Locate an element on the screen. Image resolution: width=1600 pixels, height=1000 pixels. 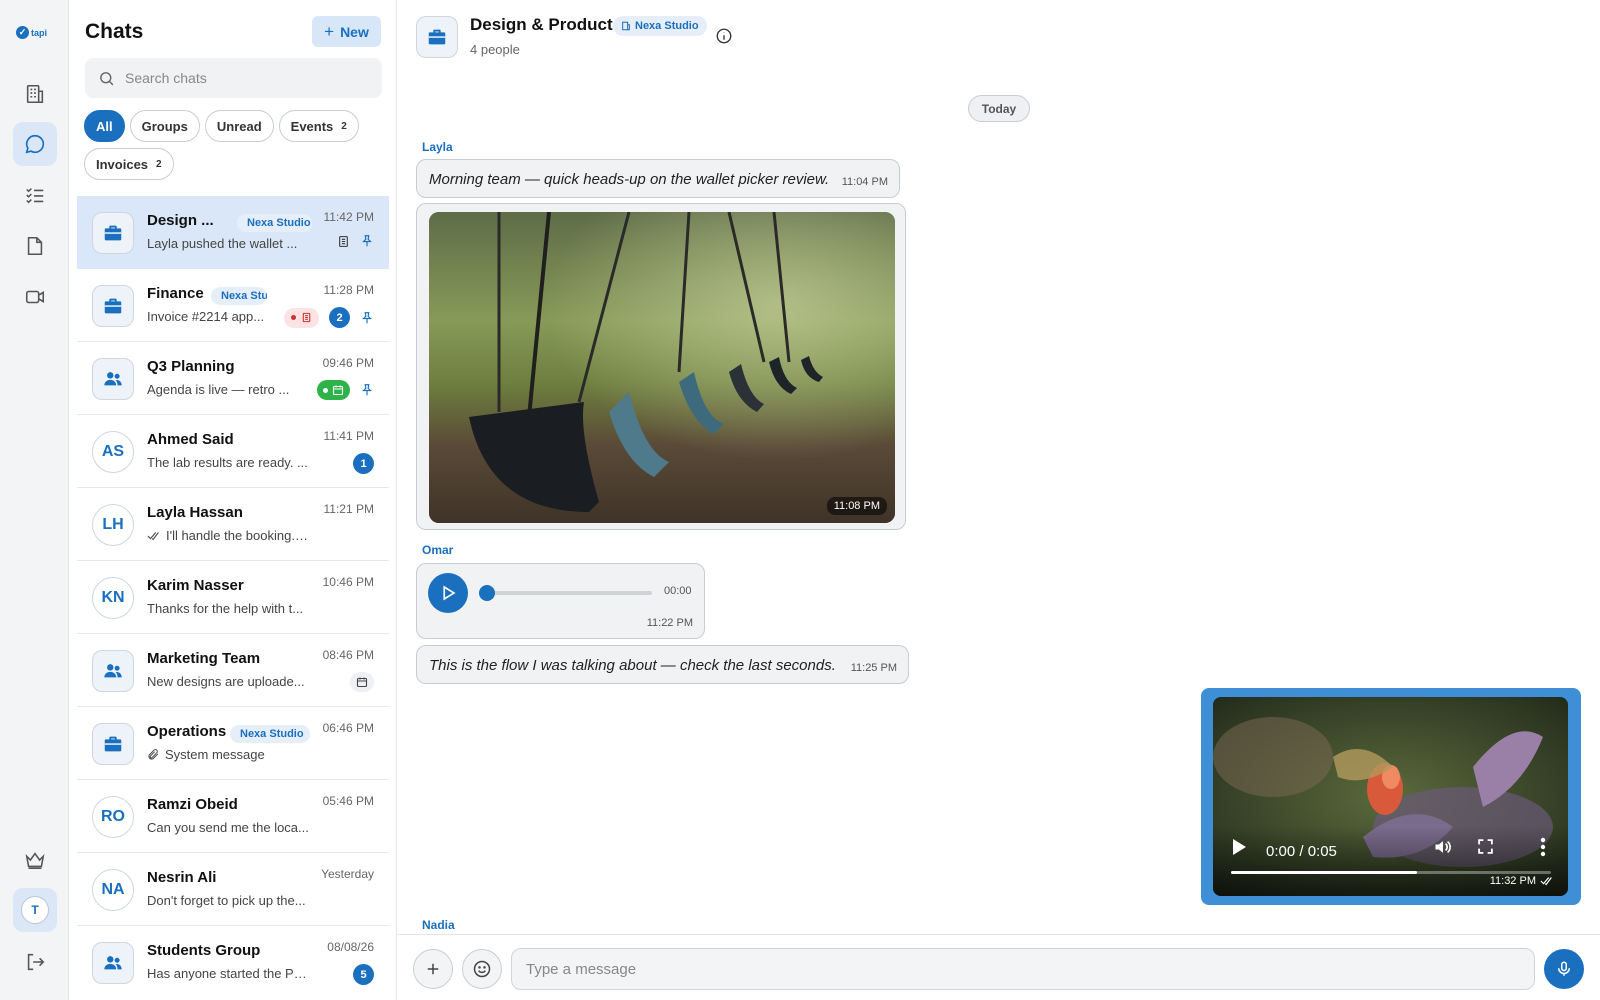
org-badge: Nexa Studio is located at coordinates (270, 734).